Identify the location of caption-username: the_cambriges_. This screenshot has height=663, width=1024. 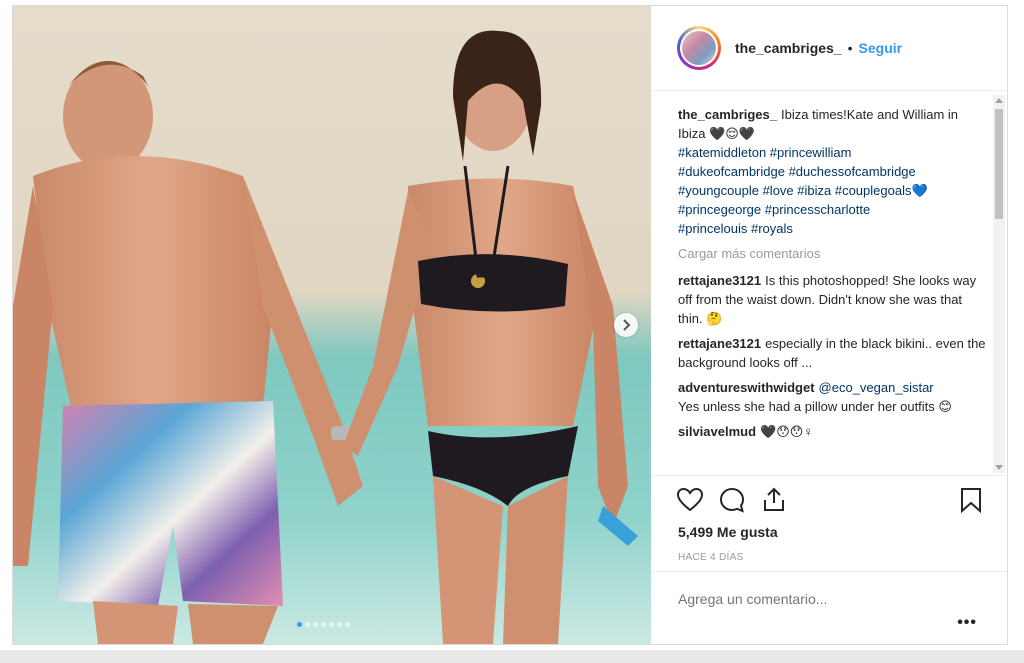
(727, 114).